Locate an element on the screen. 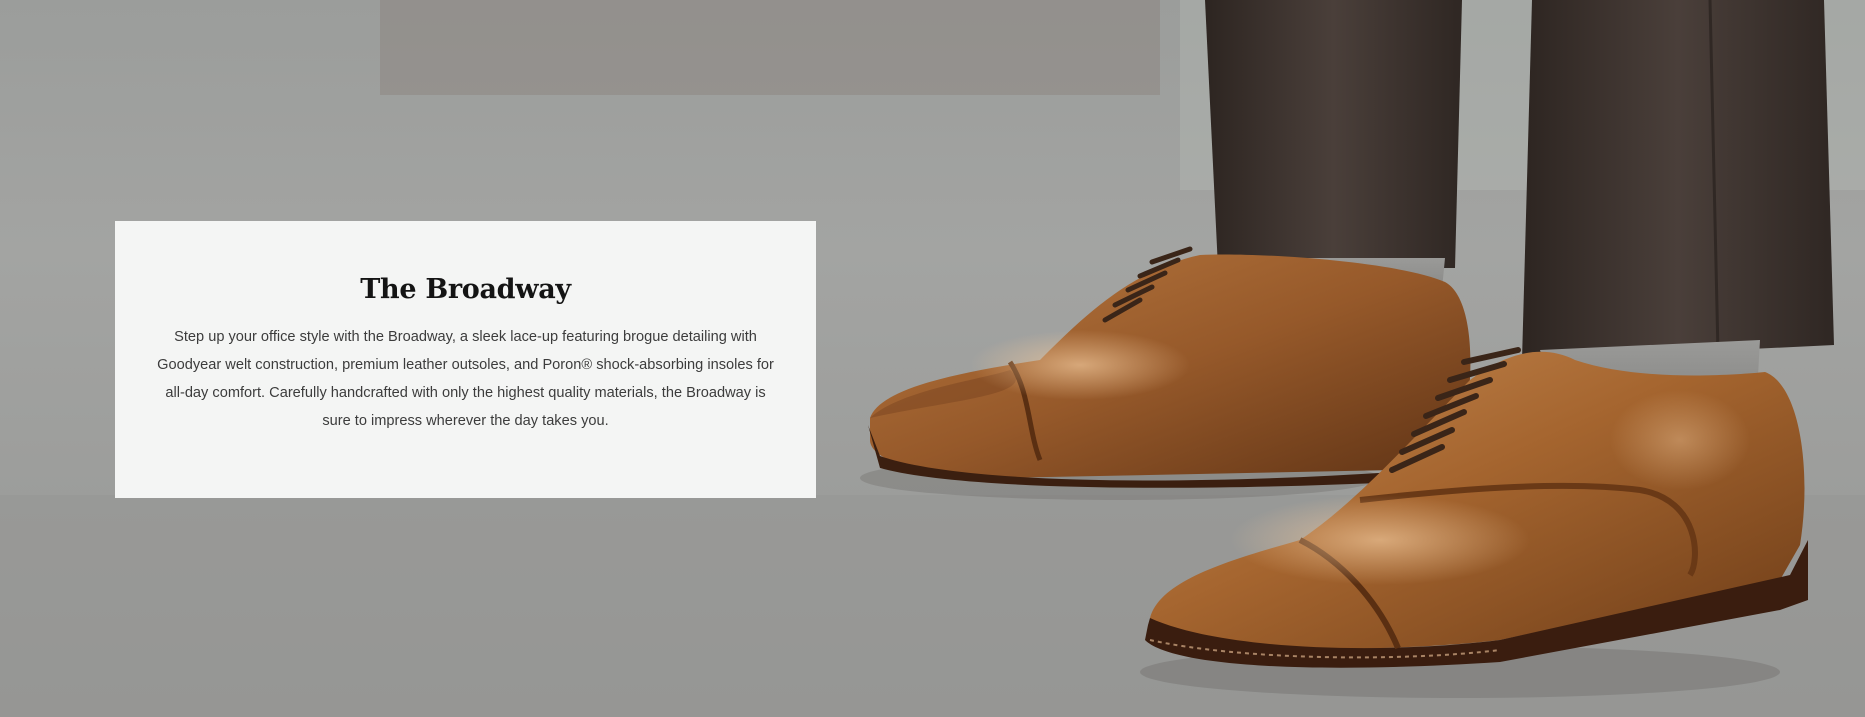 Image resolution: width=1865 pixels, height=717 pixels. product-title: The Broadway is located at coordinates (465, 289).